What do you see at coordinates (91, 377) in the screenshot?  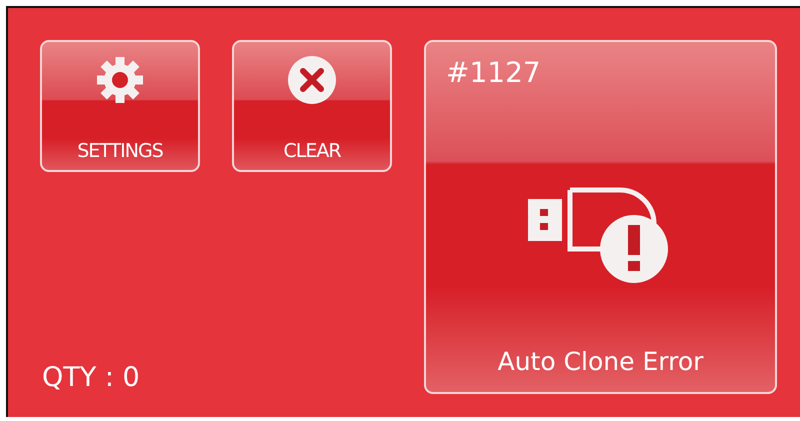 I see `quantity-label: QTY : 0` at bounding box center [91, 377].